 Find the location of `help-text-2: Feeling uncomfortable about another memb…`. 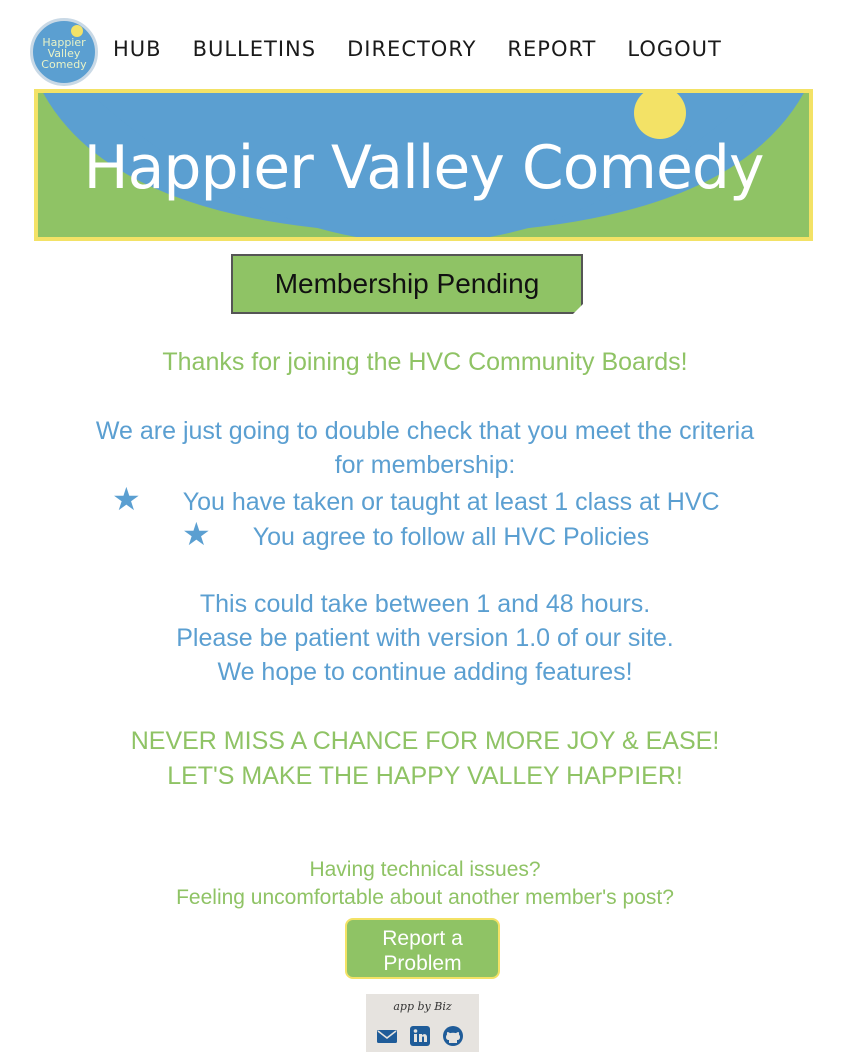

help-text-2: Feeling uncomfortable about another memb… is located at coordinates (425, 897).